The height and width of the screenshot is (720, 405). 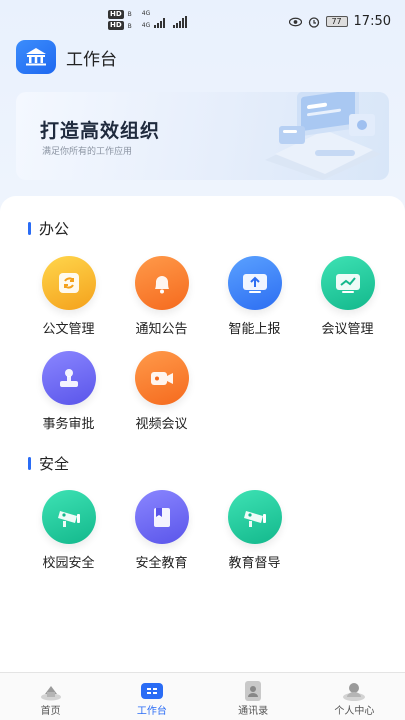 I want to click on app-smart-report: 智能上报, so click(x=254, y=296).